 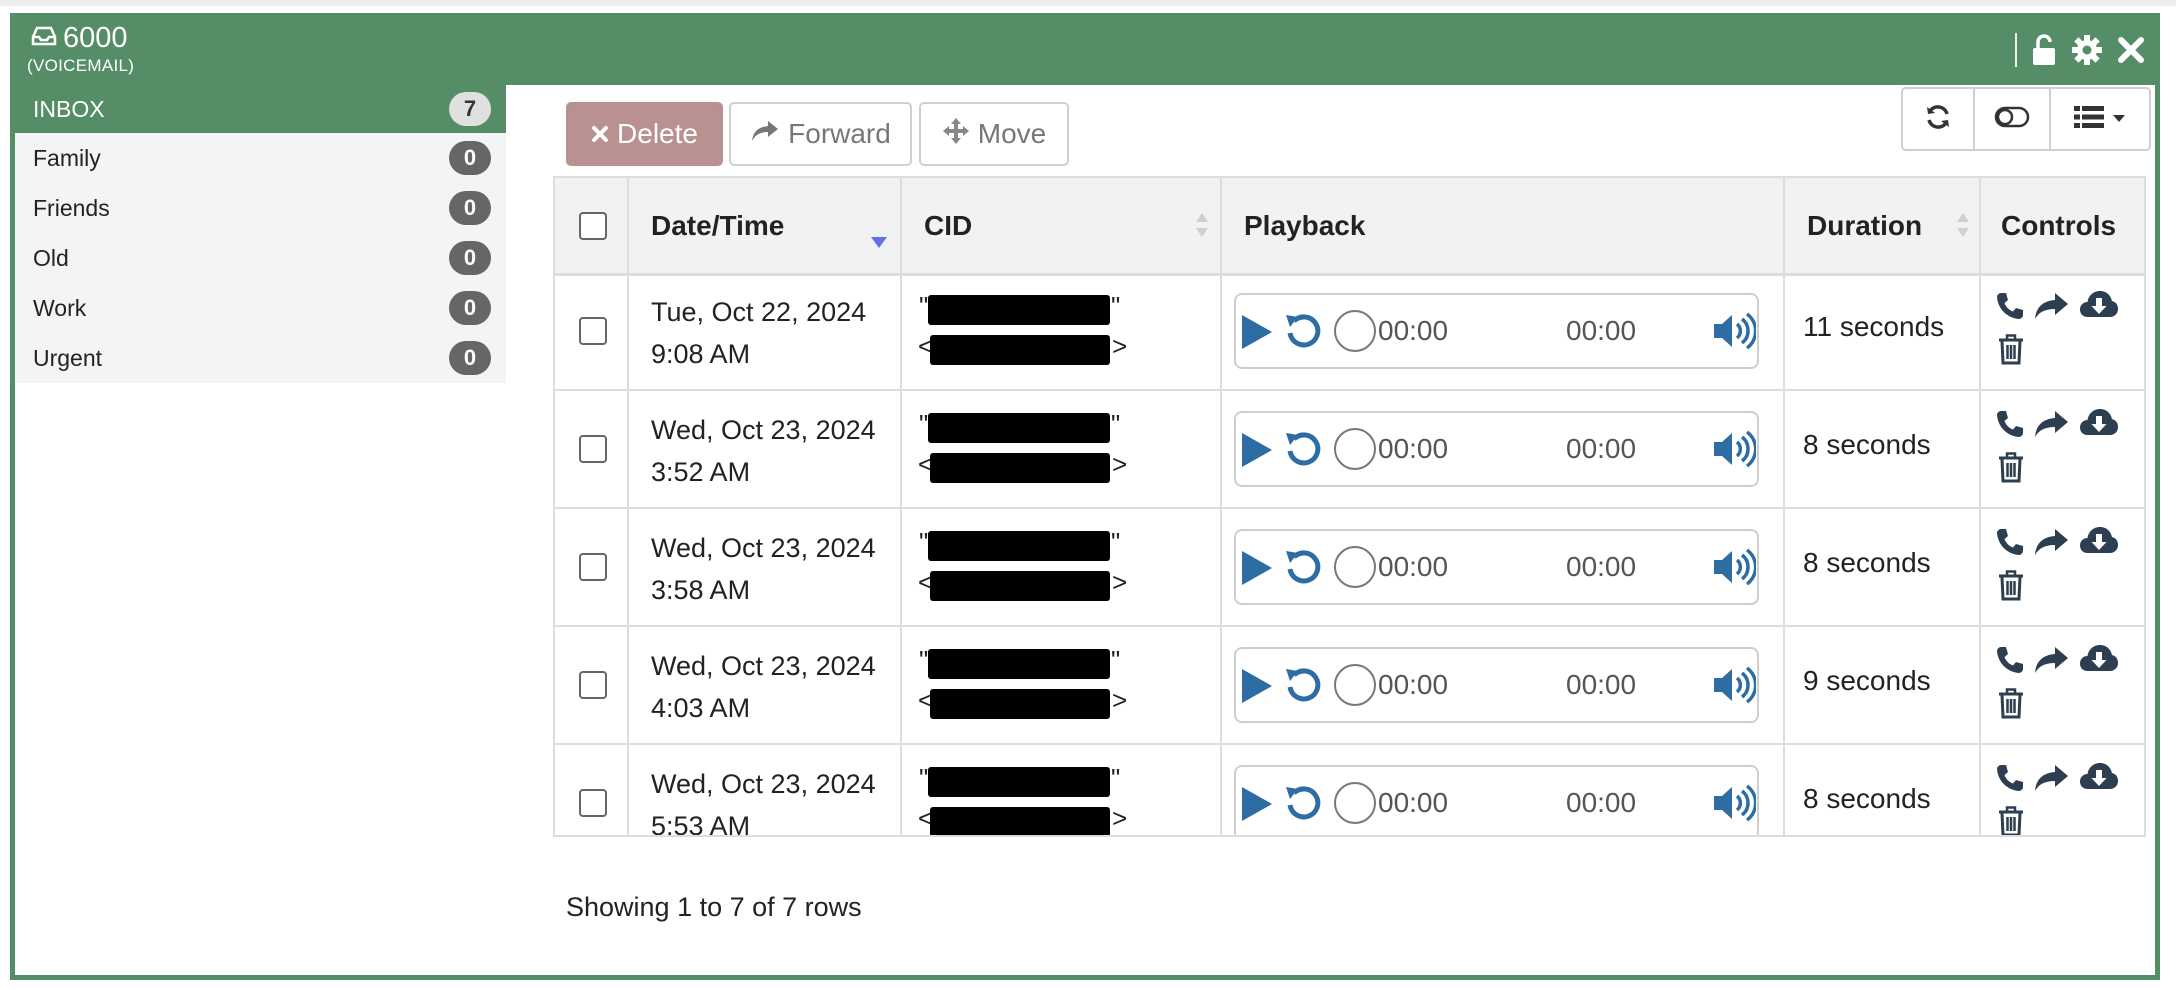 I want to click on columns-icon, so click(x=2089, y=119).